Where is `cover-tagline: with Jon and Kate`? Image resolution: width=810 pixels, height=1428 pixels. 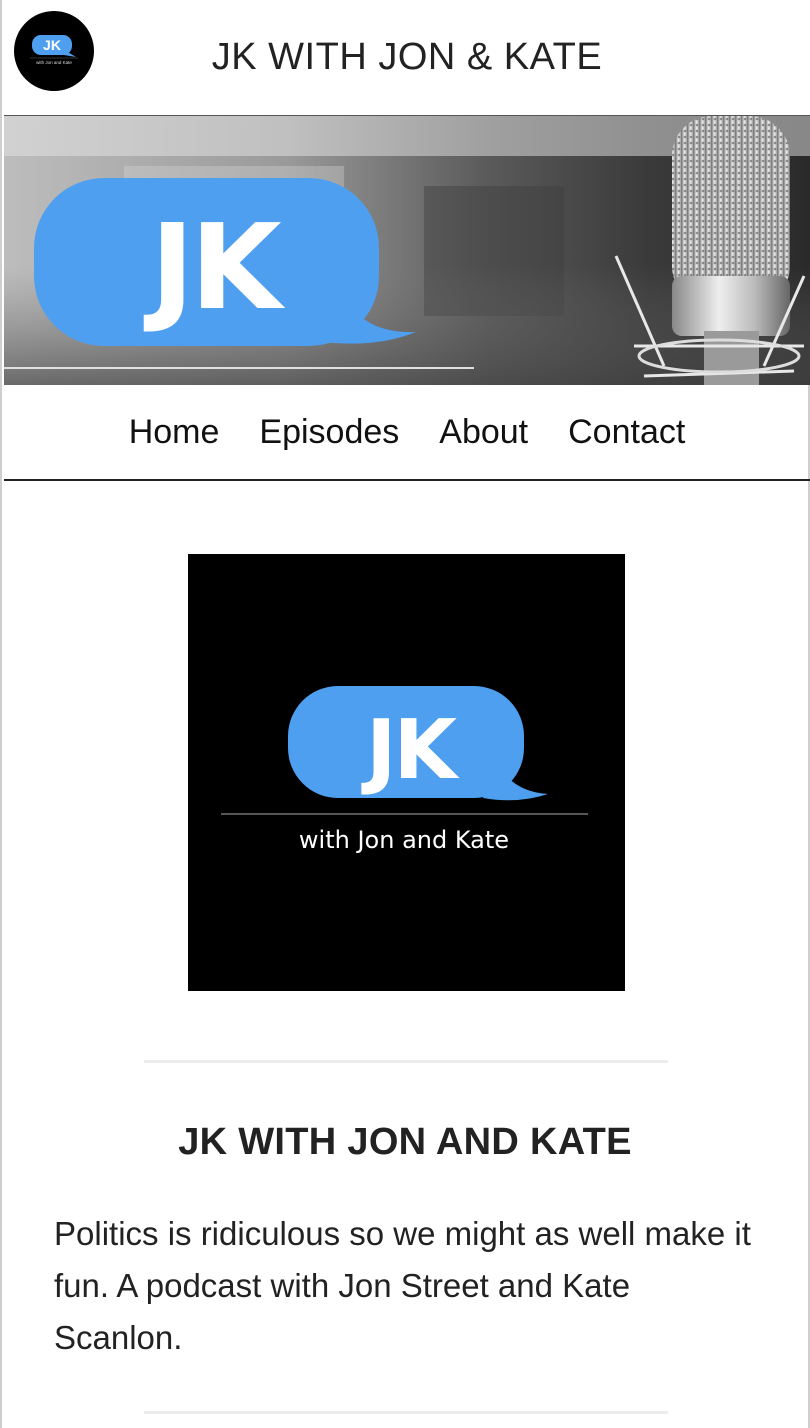 cover-tagline: with Jon and Kate is located at coordinates (404, 840).